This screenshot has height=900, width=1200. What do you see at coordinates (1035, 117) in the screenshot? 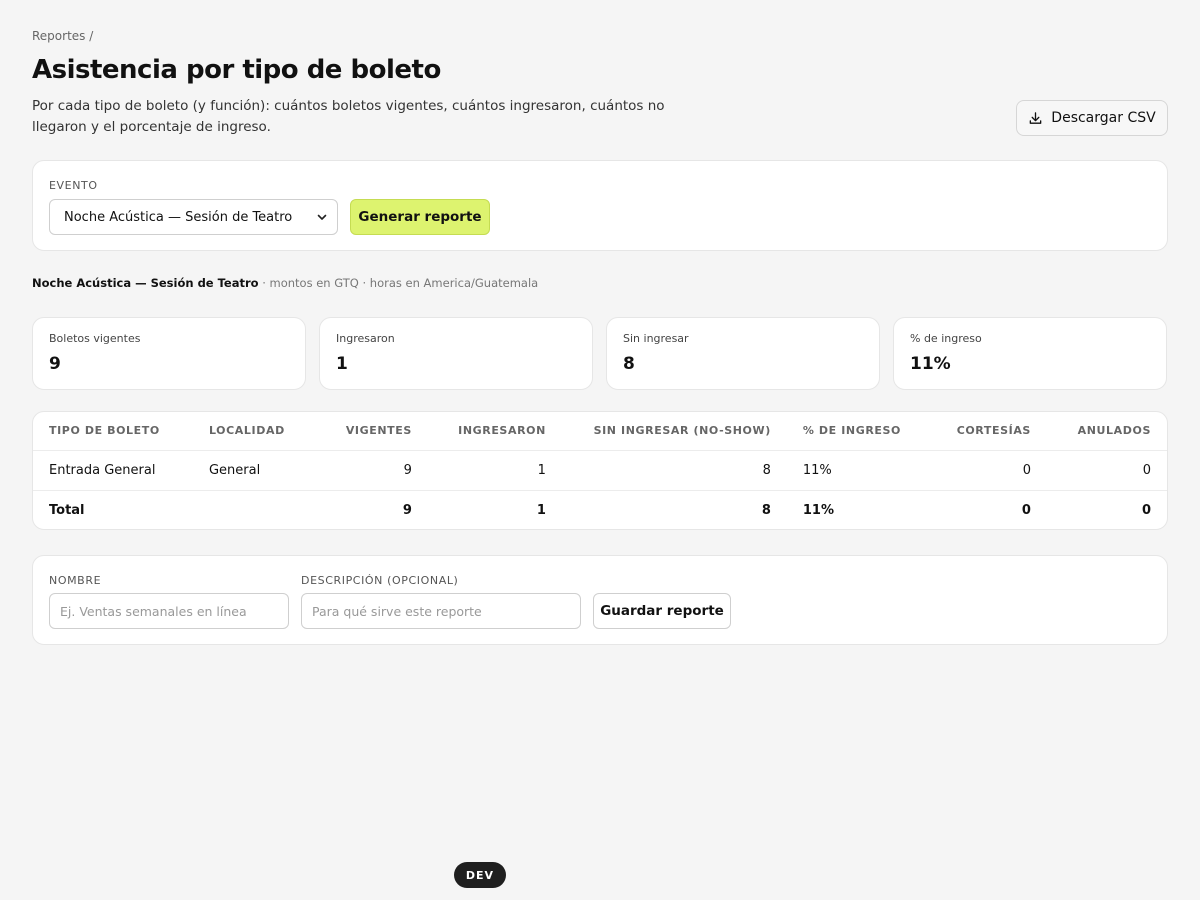
I see `download-icon` at bounding box center [1035, 117].